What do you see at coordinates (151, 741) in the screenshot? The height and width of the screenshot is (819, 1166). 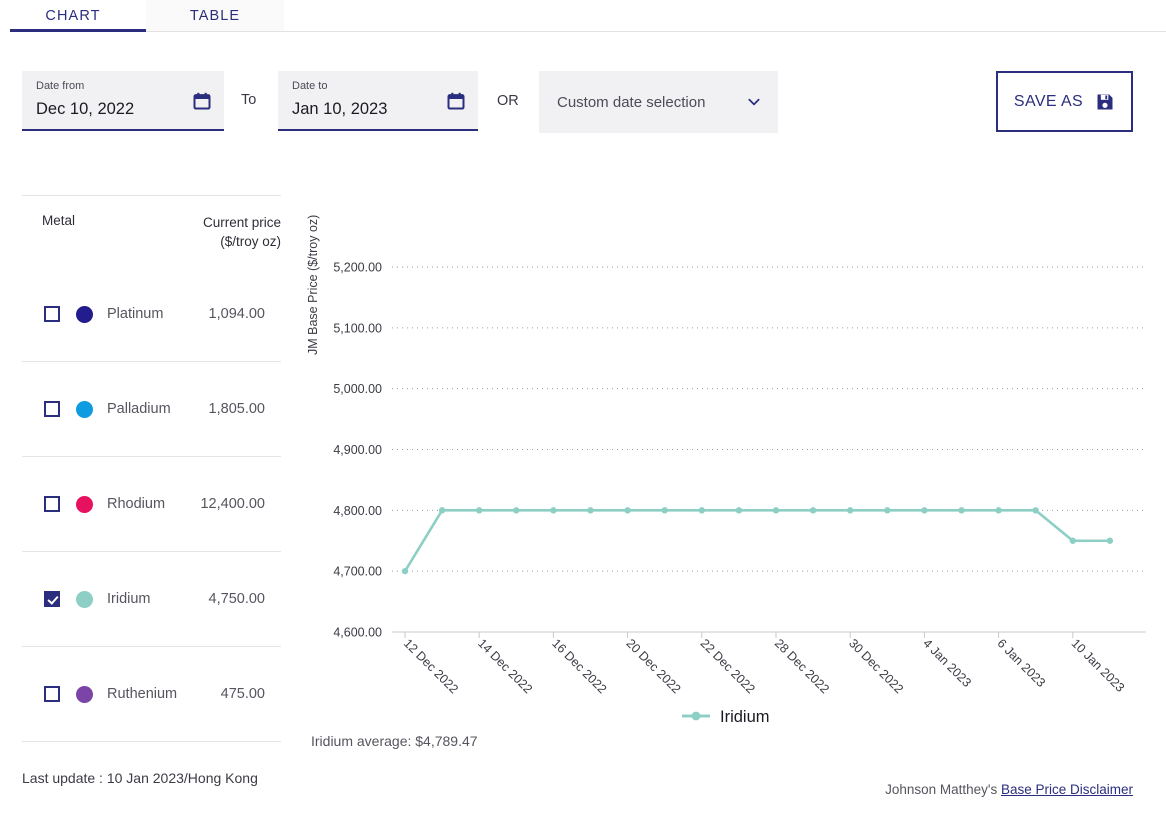 I see `metal-row-divider` at bounding box center [151, 741].